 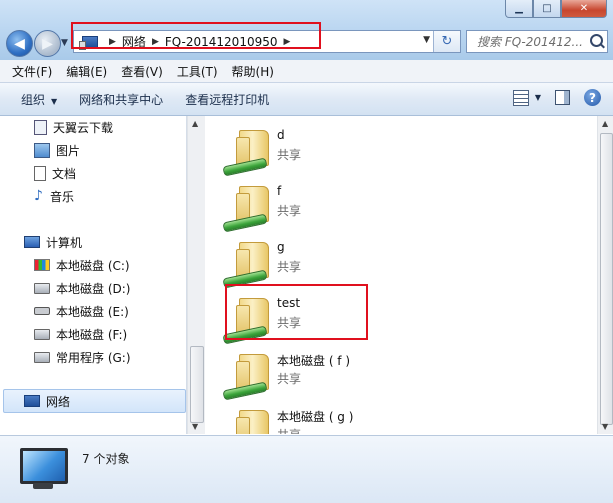 I want to click on shared-folder-item: g 共享, so click(x=301, y=261).